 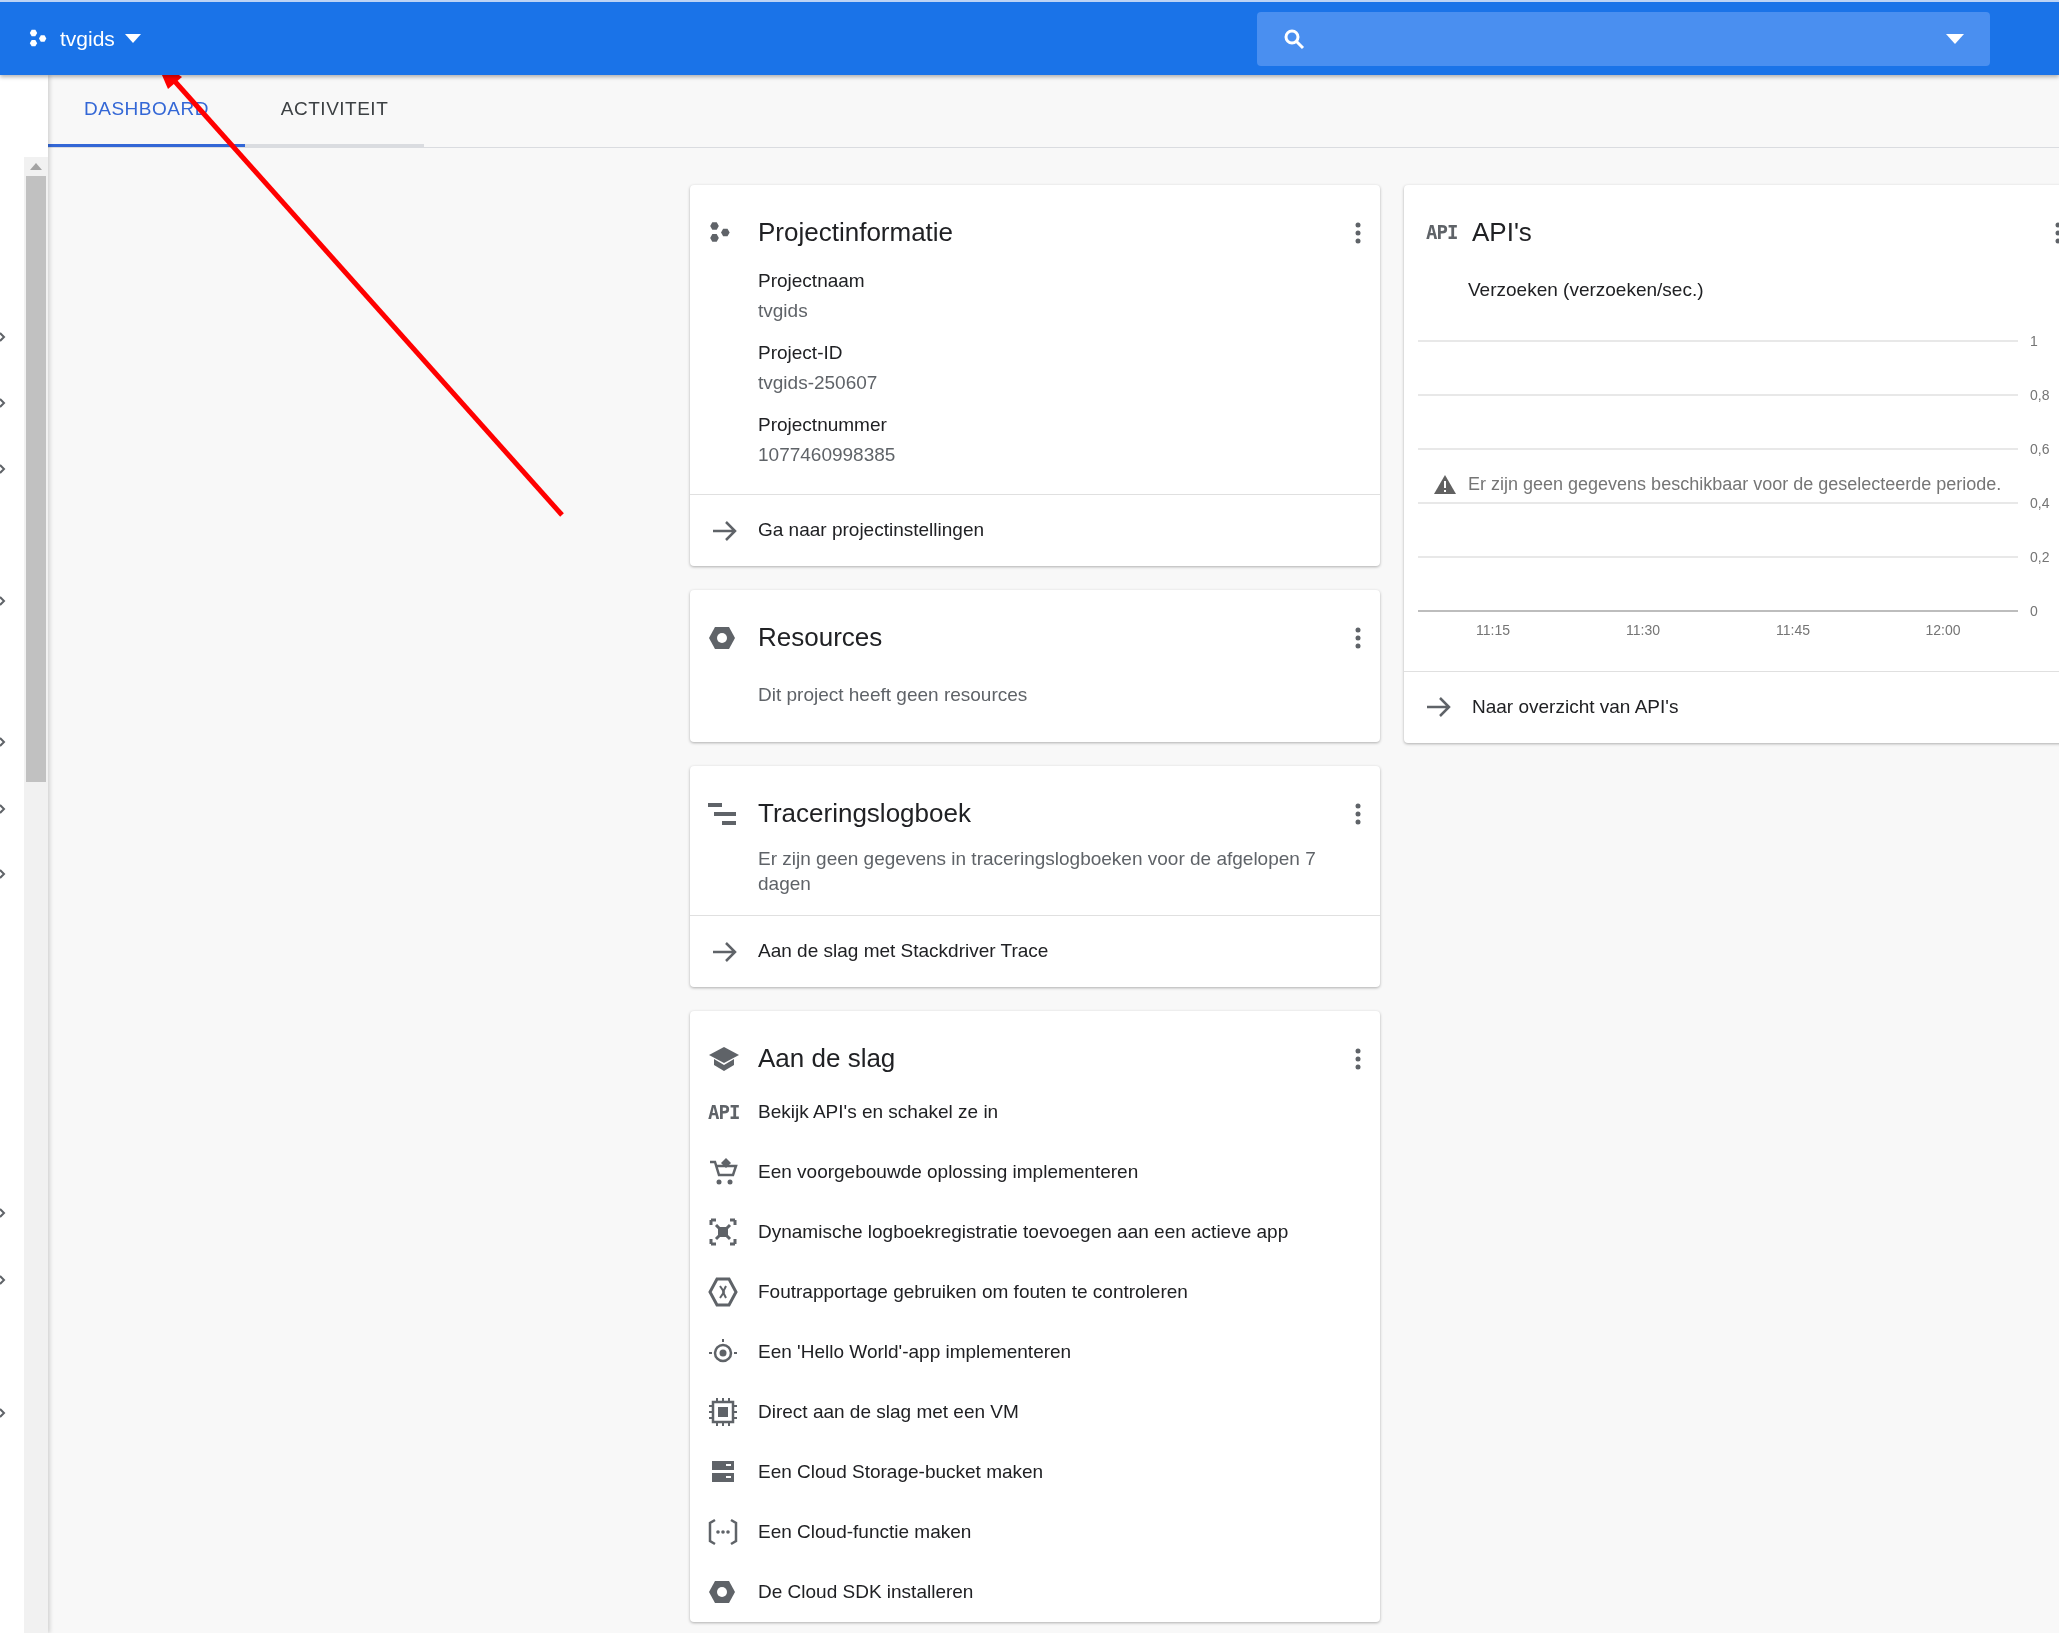 What do you see at coordinates (1445, 484) in the screenshot?
I see `warning-icon` at bounding box center [1445, 484].